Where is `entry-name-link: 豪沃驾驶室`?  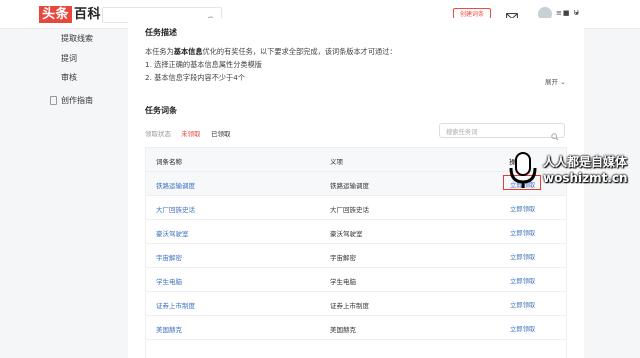
entry-name-link: 豪沃驾驶室 is located at coordinates (172, 233).